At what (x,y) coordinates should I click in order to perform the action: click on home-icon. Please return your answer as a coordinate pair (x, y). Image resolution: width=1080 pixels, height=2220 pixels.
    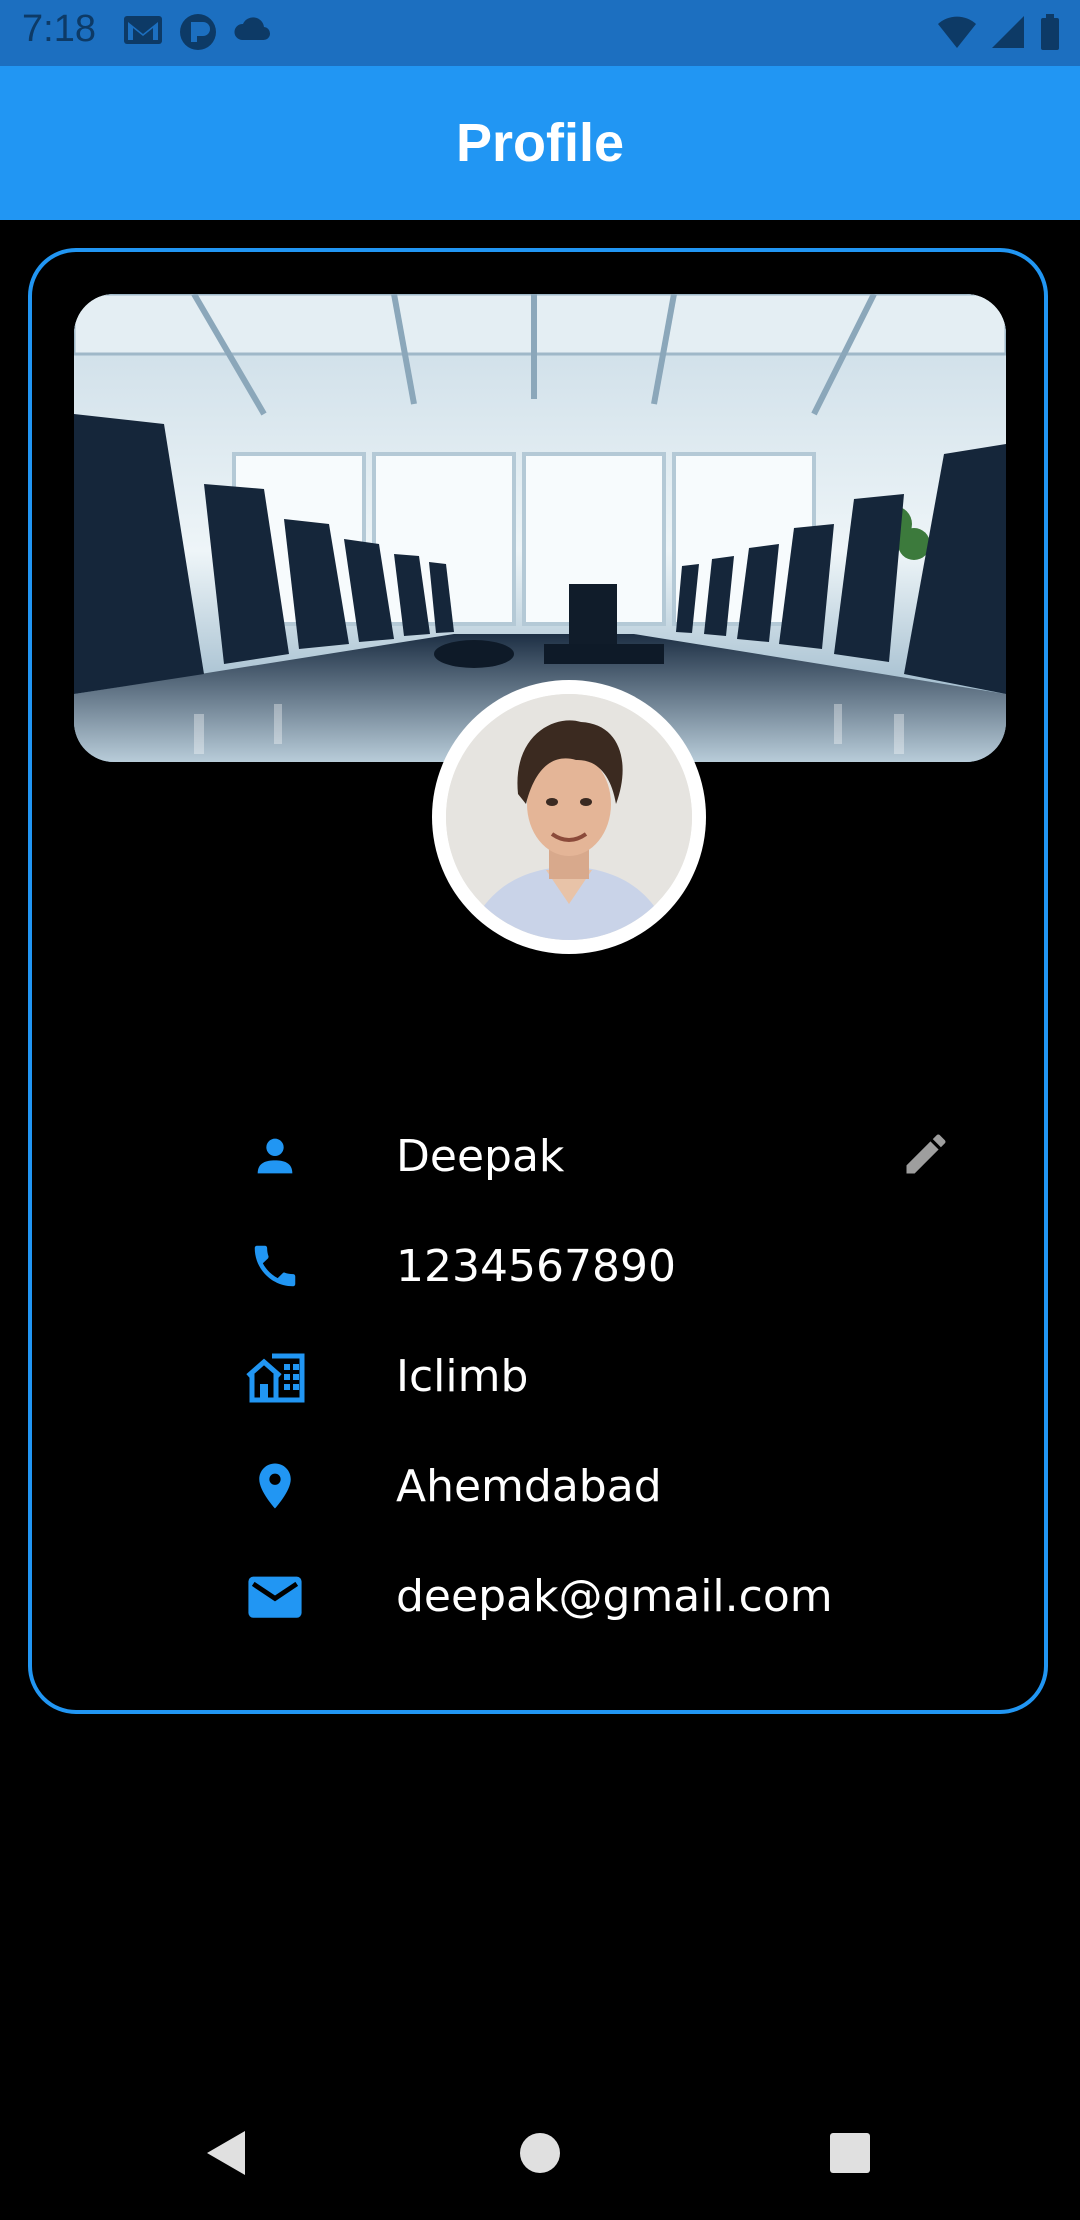
    Looking at the image, I should click on (540, 2155).